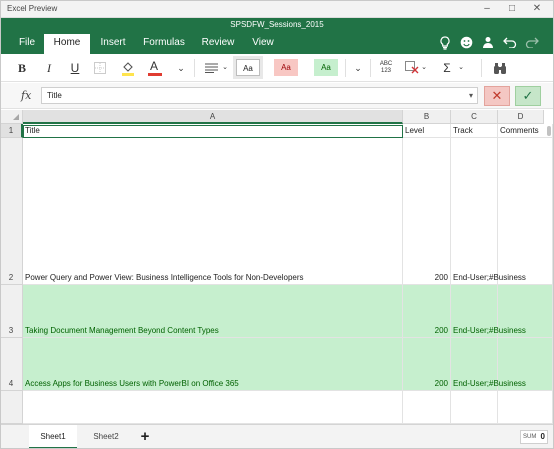  I want to click on smiley-icon, so click(466, 44).